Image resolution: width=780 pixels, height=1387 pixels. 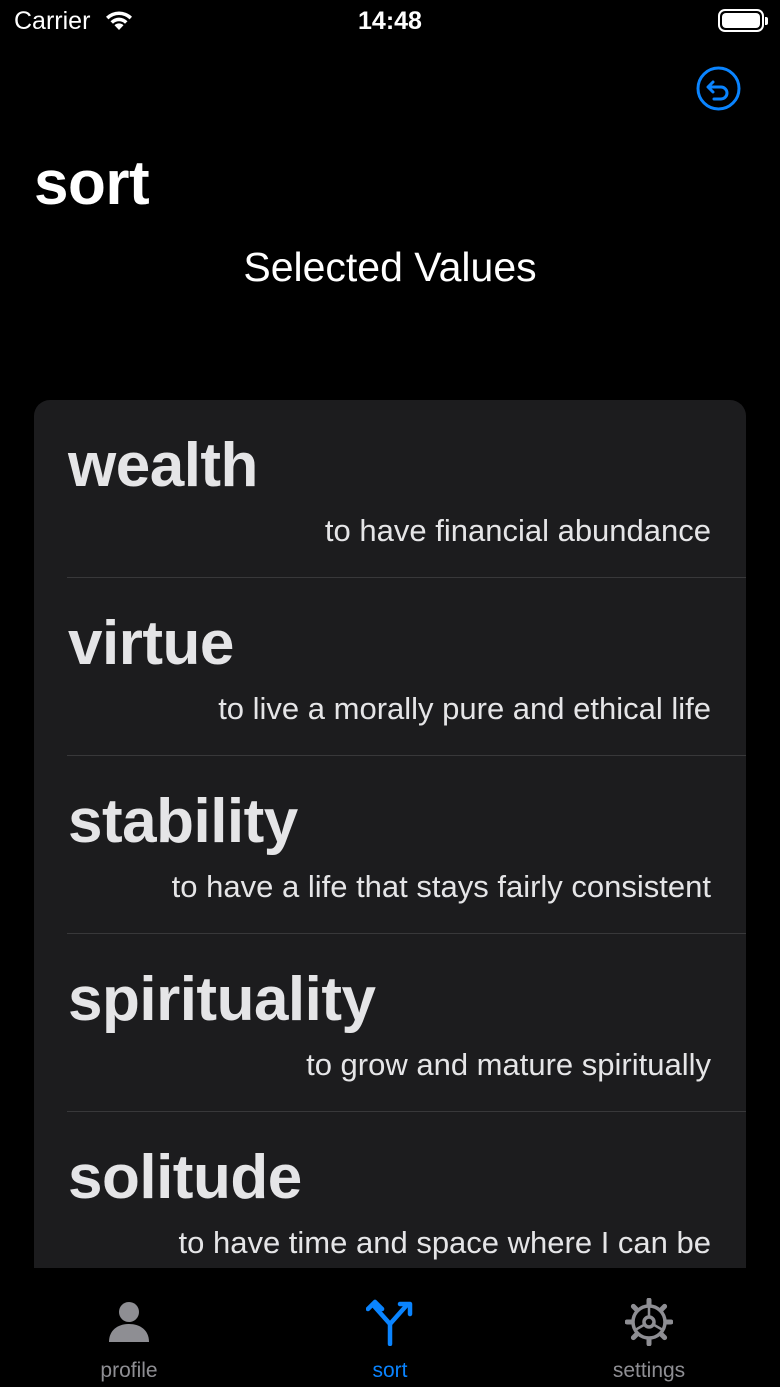 I want to click on clock: 14:48, so click(x=390, y=21).